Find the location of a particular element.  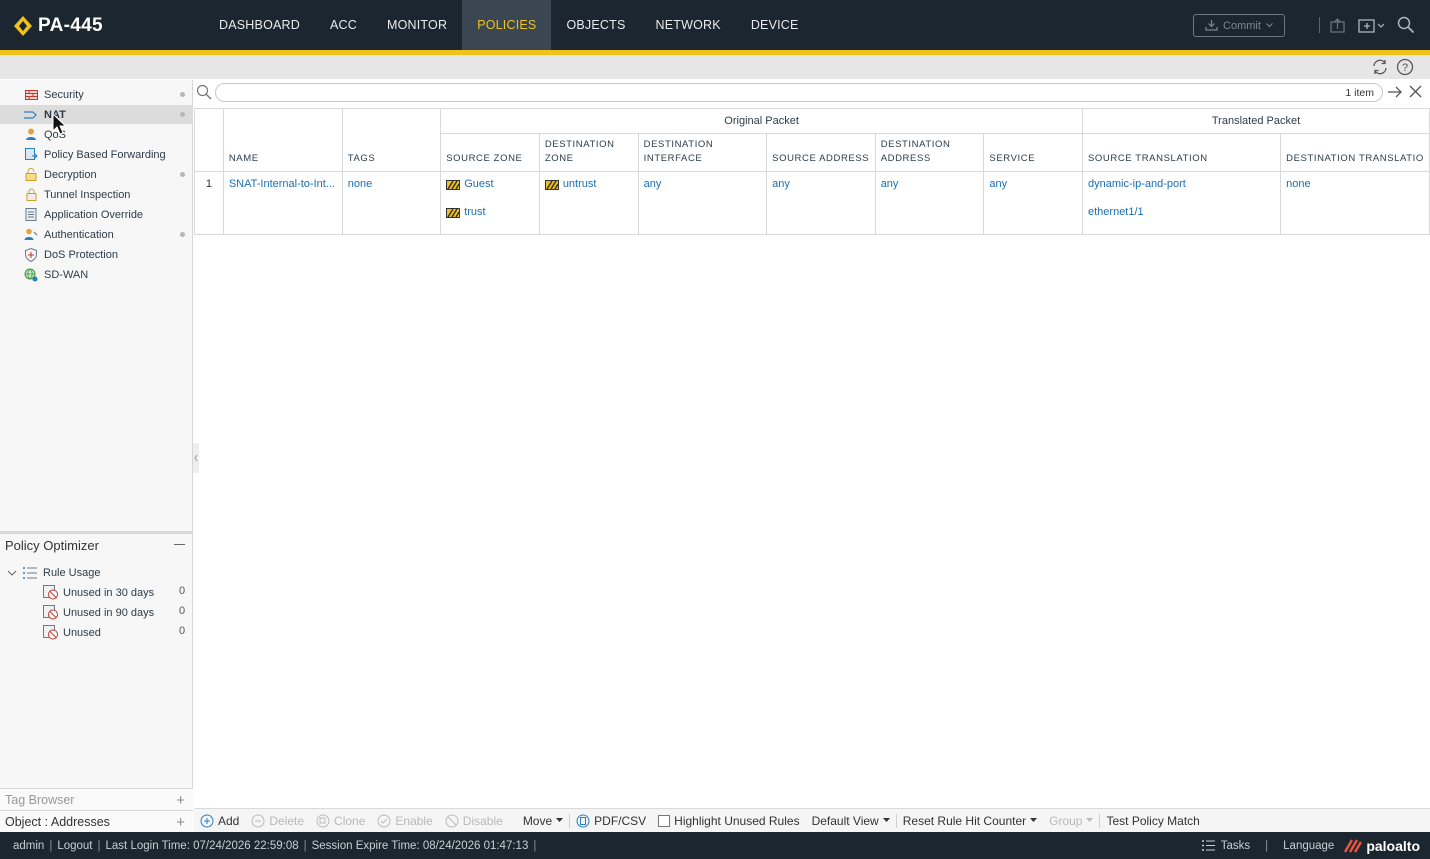

tab-network: NETWORK is located at coordinates (688, 25).